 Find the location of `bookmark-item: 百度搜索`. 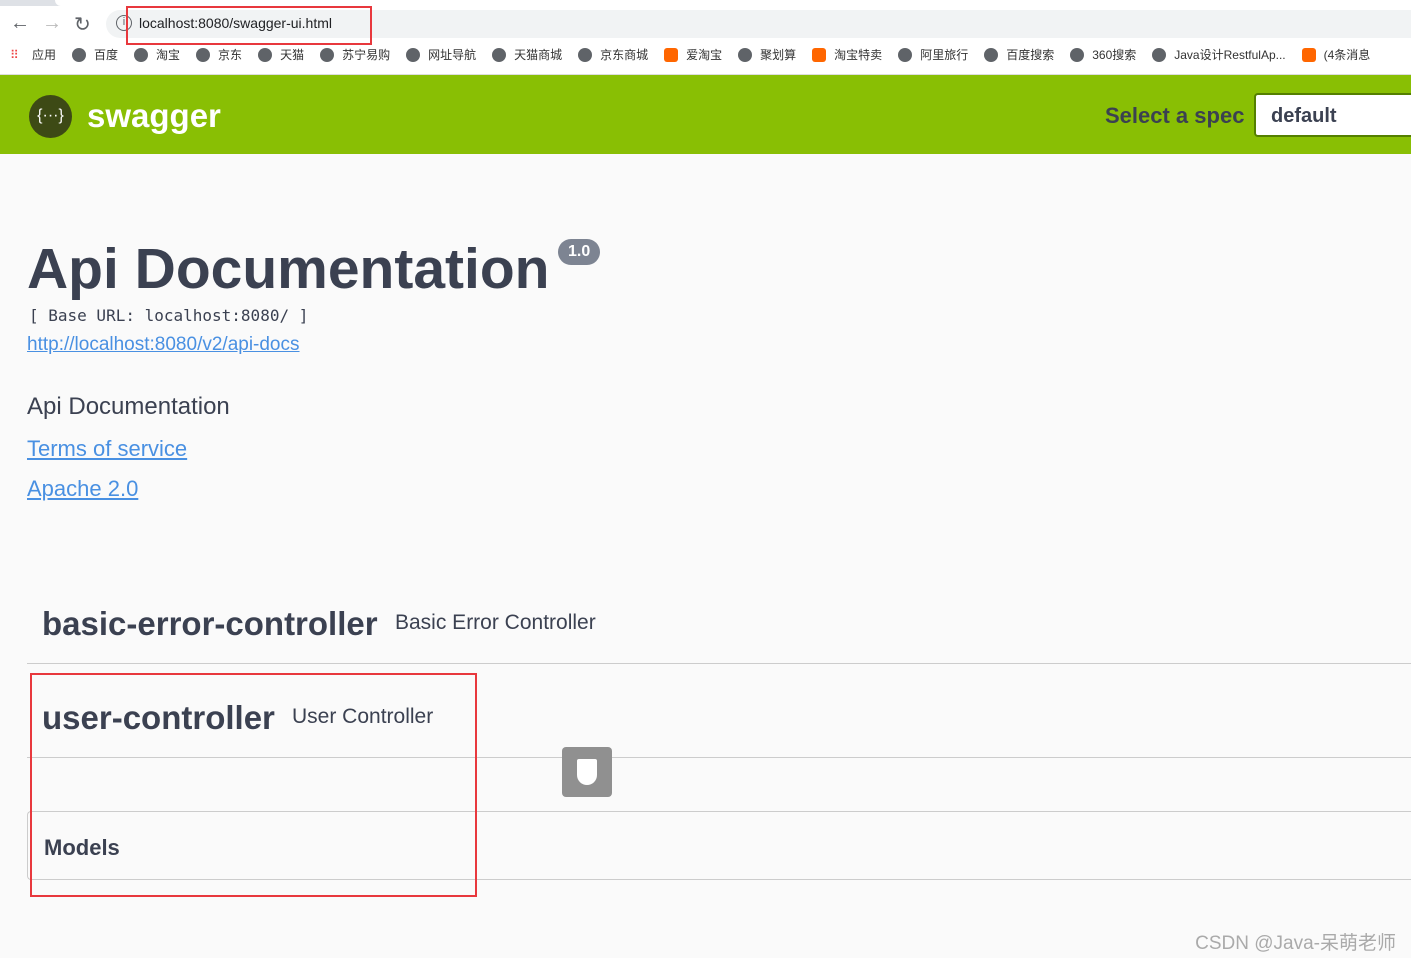

bookmark-item: 百度搜索 is located at coordinates (1019, 54).